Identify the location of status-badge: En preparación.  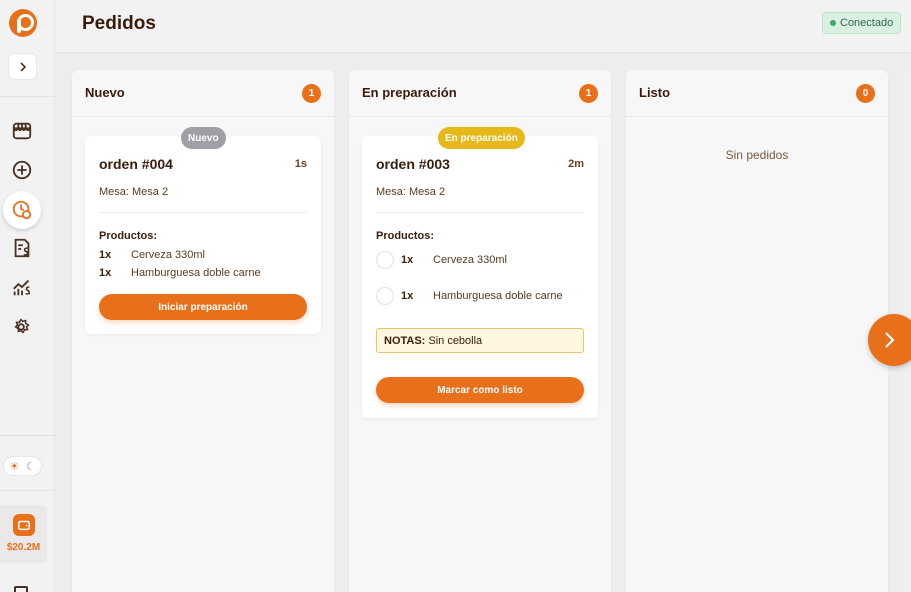
(481, 138).